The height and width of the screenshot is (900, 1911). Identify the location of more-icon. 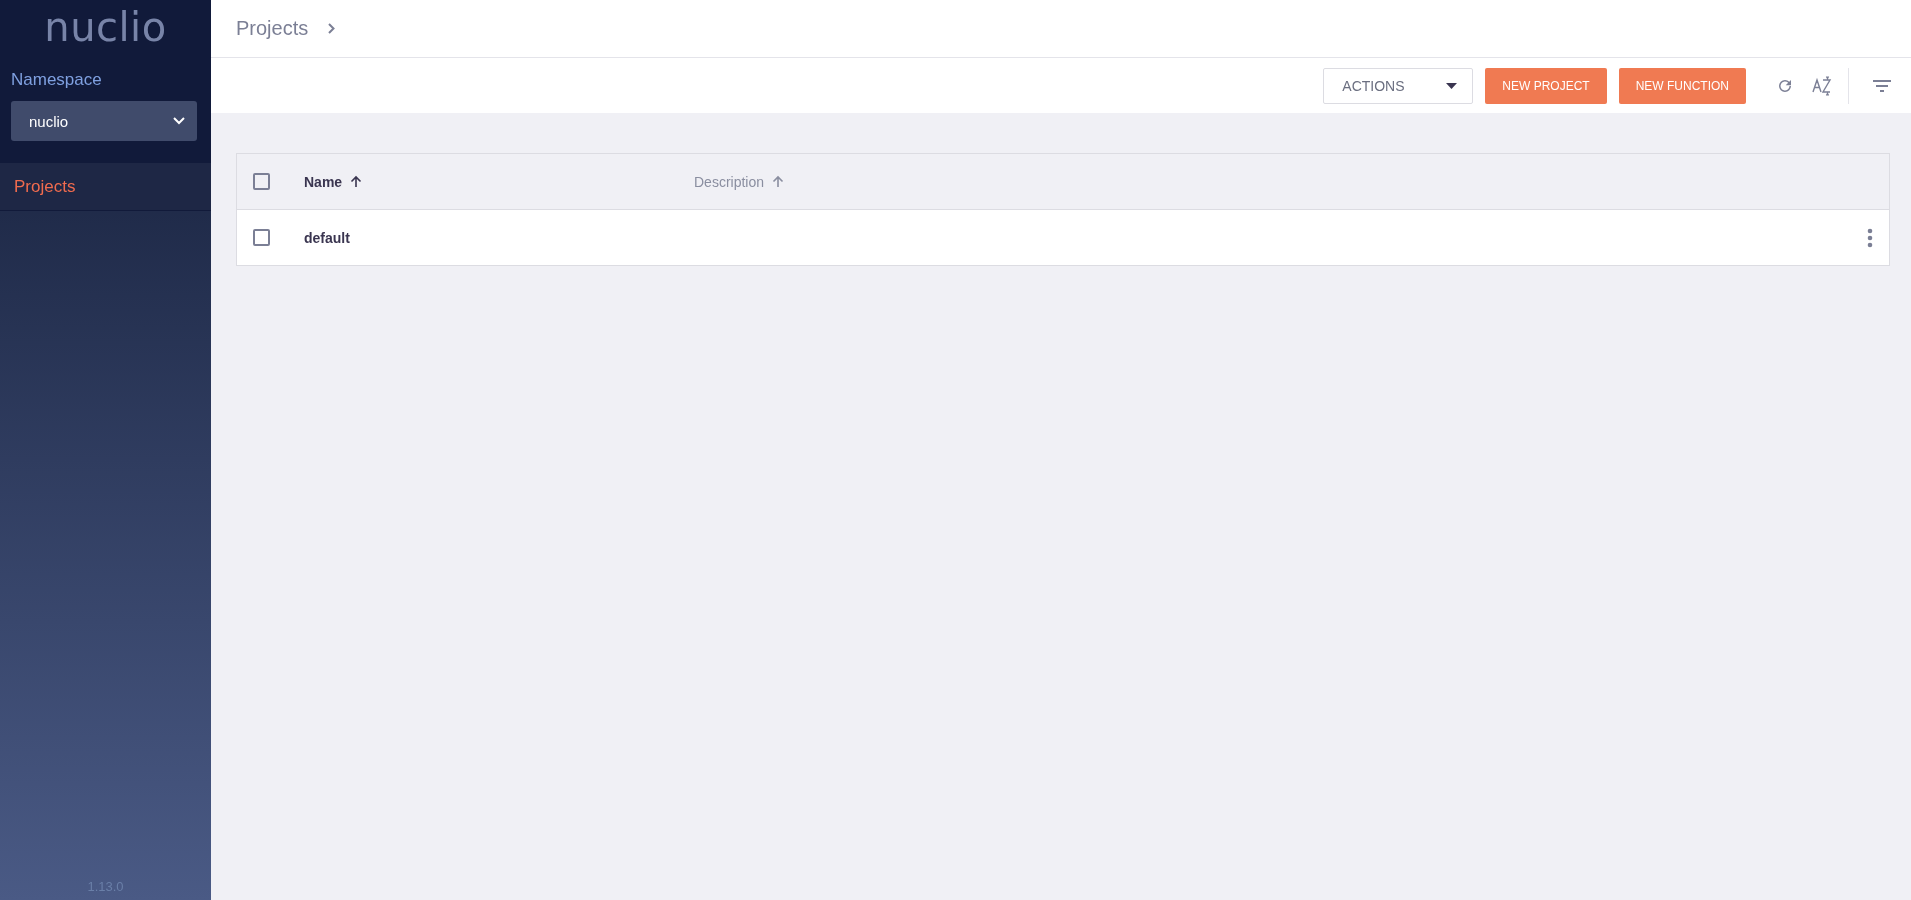
(1870, 237).